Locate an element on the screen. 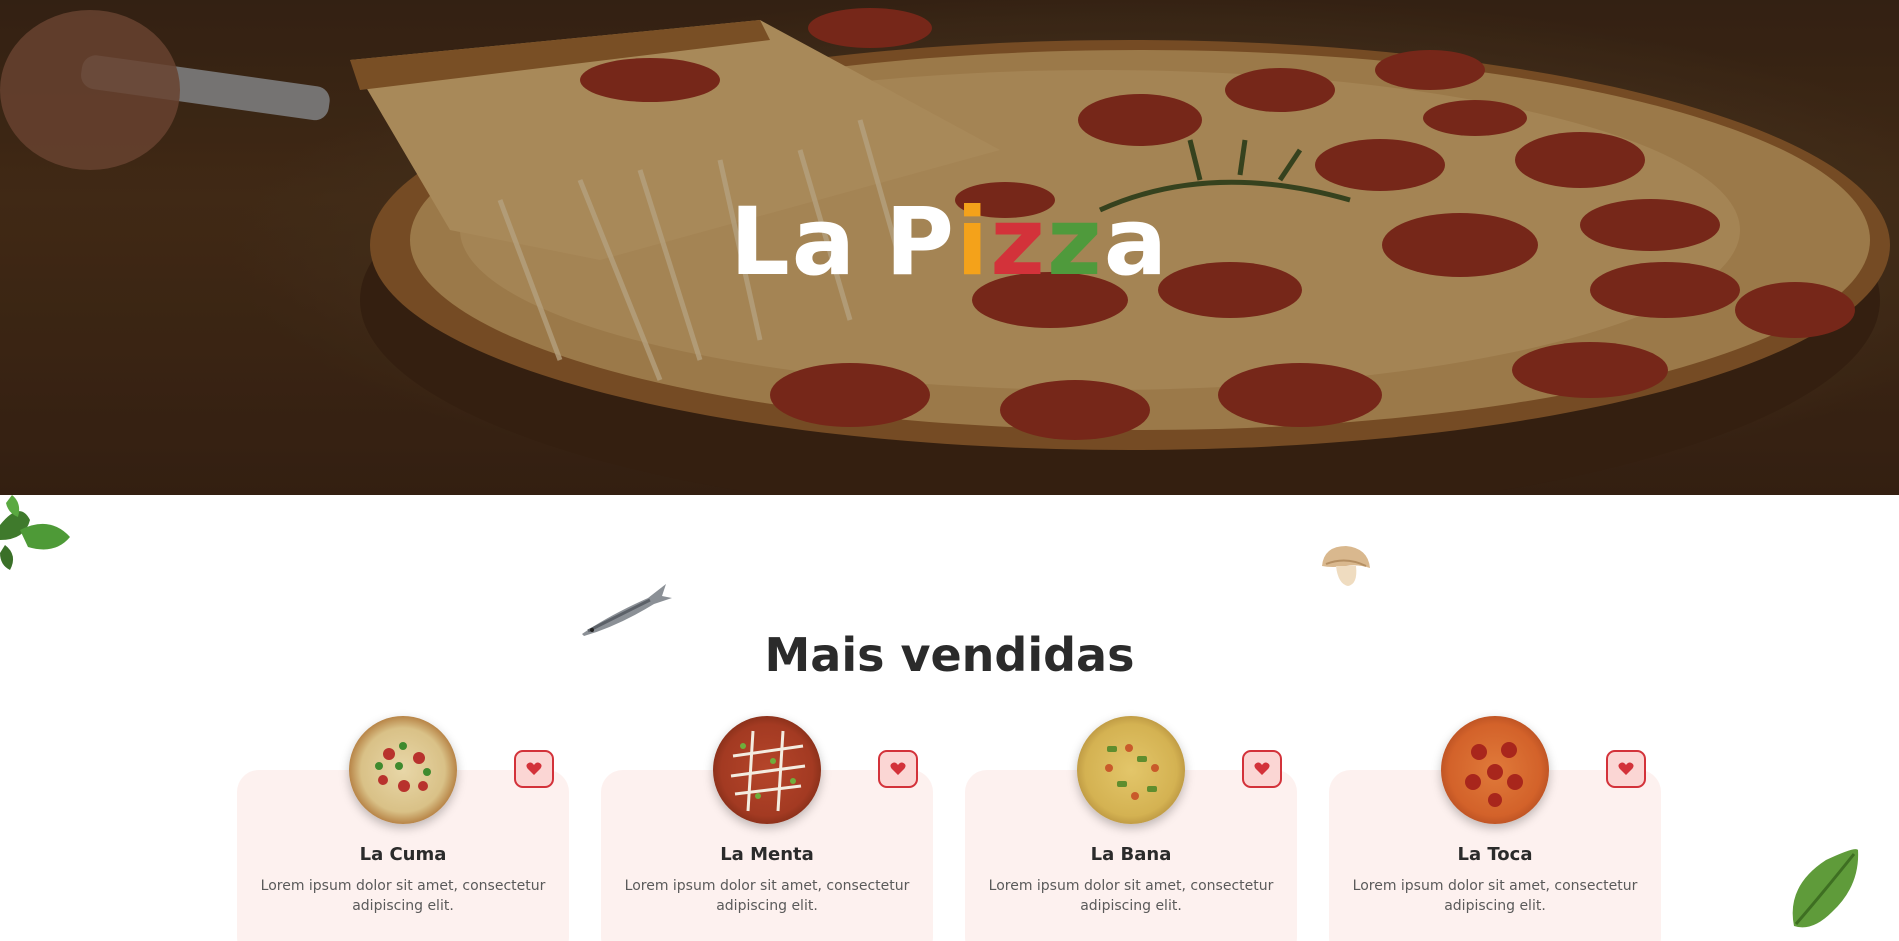  basil-leaf-icon is located at coordinates (35, 532).